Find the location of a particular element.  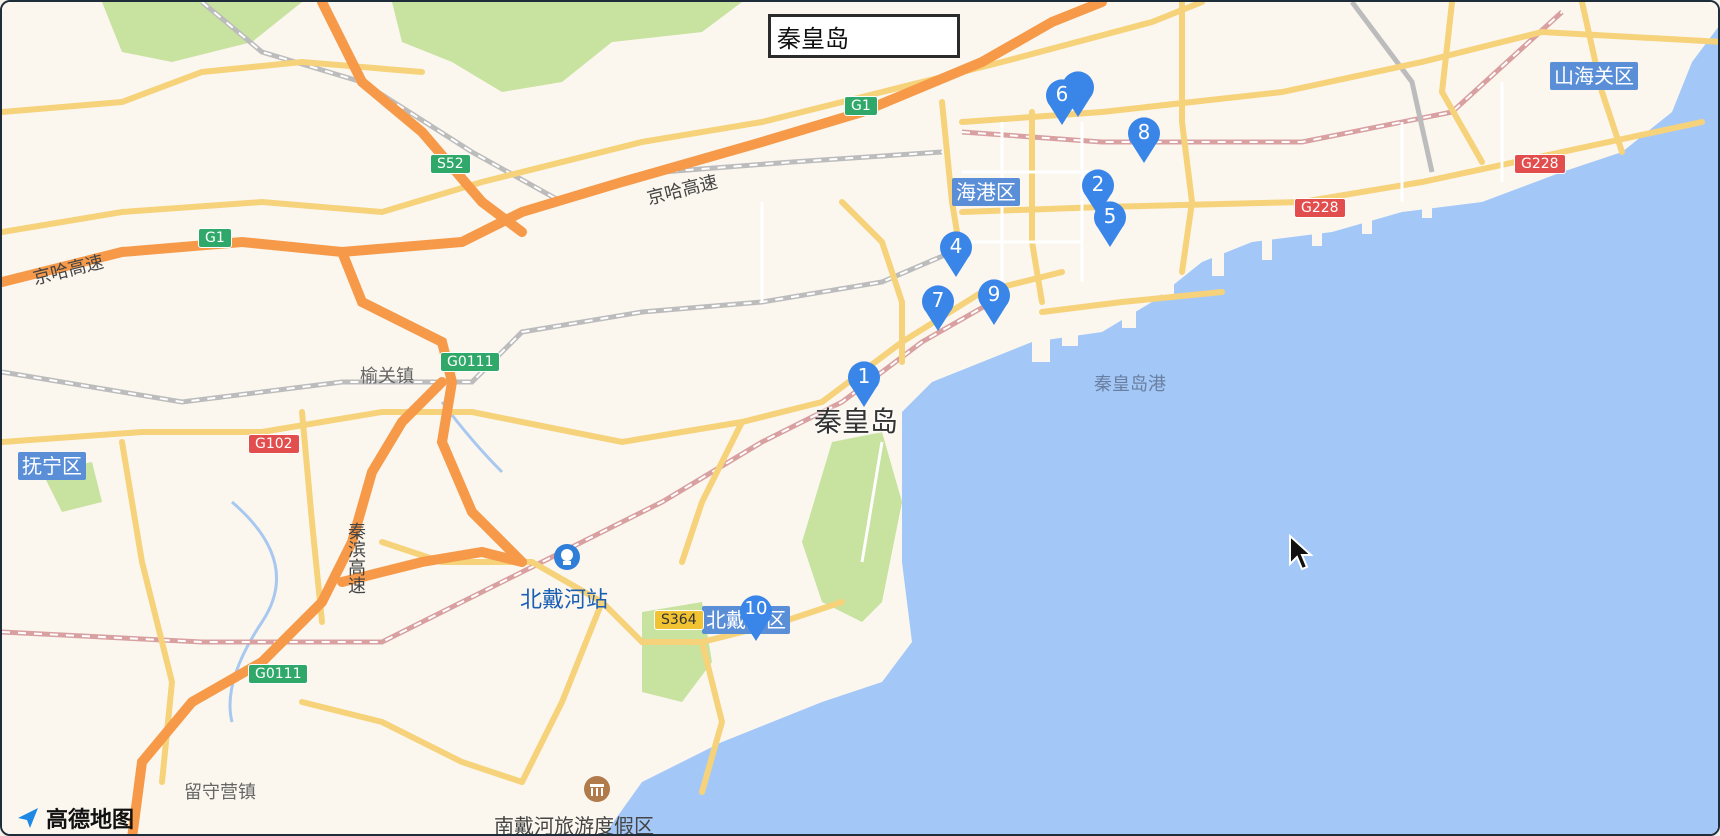

map-marker-9: 9 is located at coordinates (994, 301).